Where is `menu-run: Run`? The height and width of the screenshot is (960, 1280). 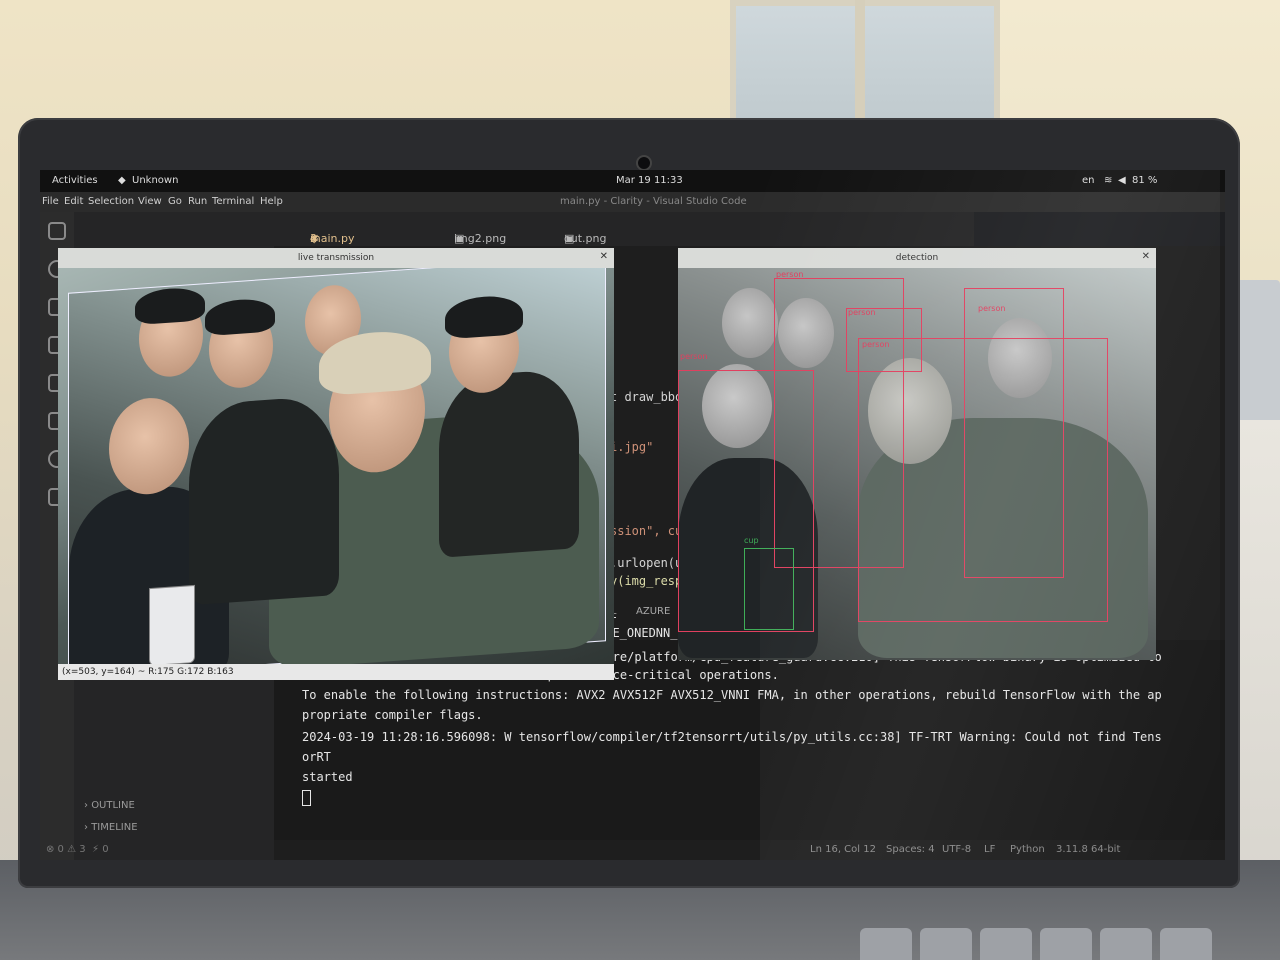 menu-run: Run is located at coordinates (197, 201).